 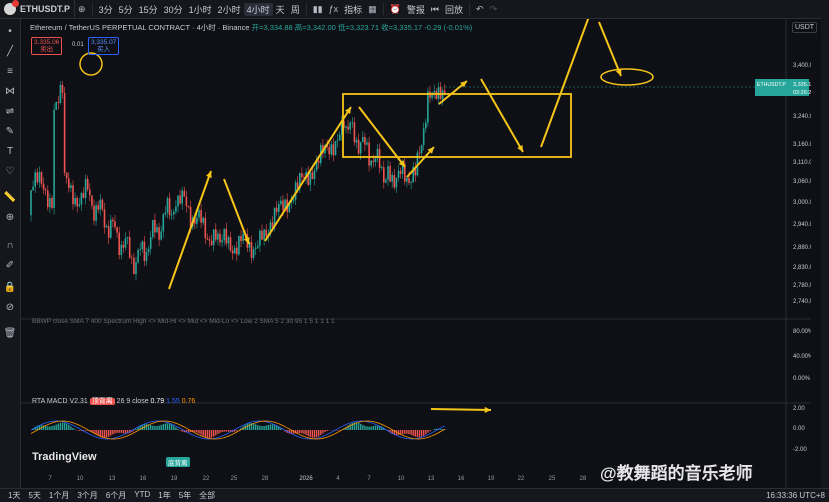 I want to click on date-axis-label: 22, so click(x=521, y=479).